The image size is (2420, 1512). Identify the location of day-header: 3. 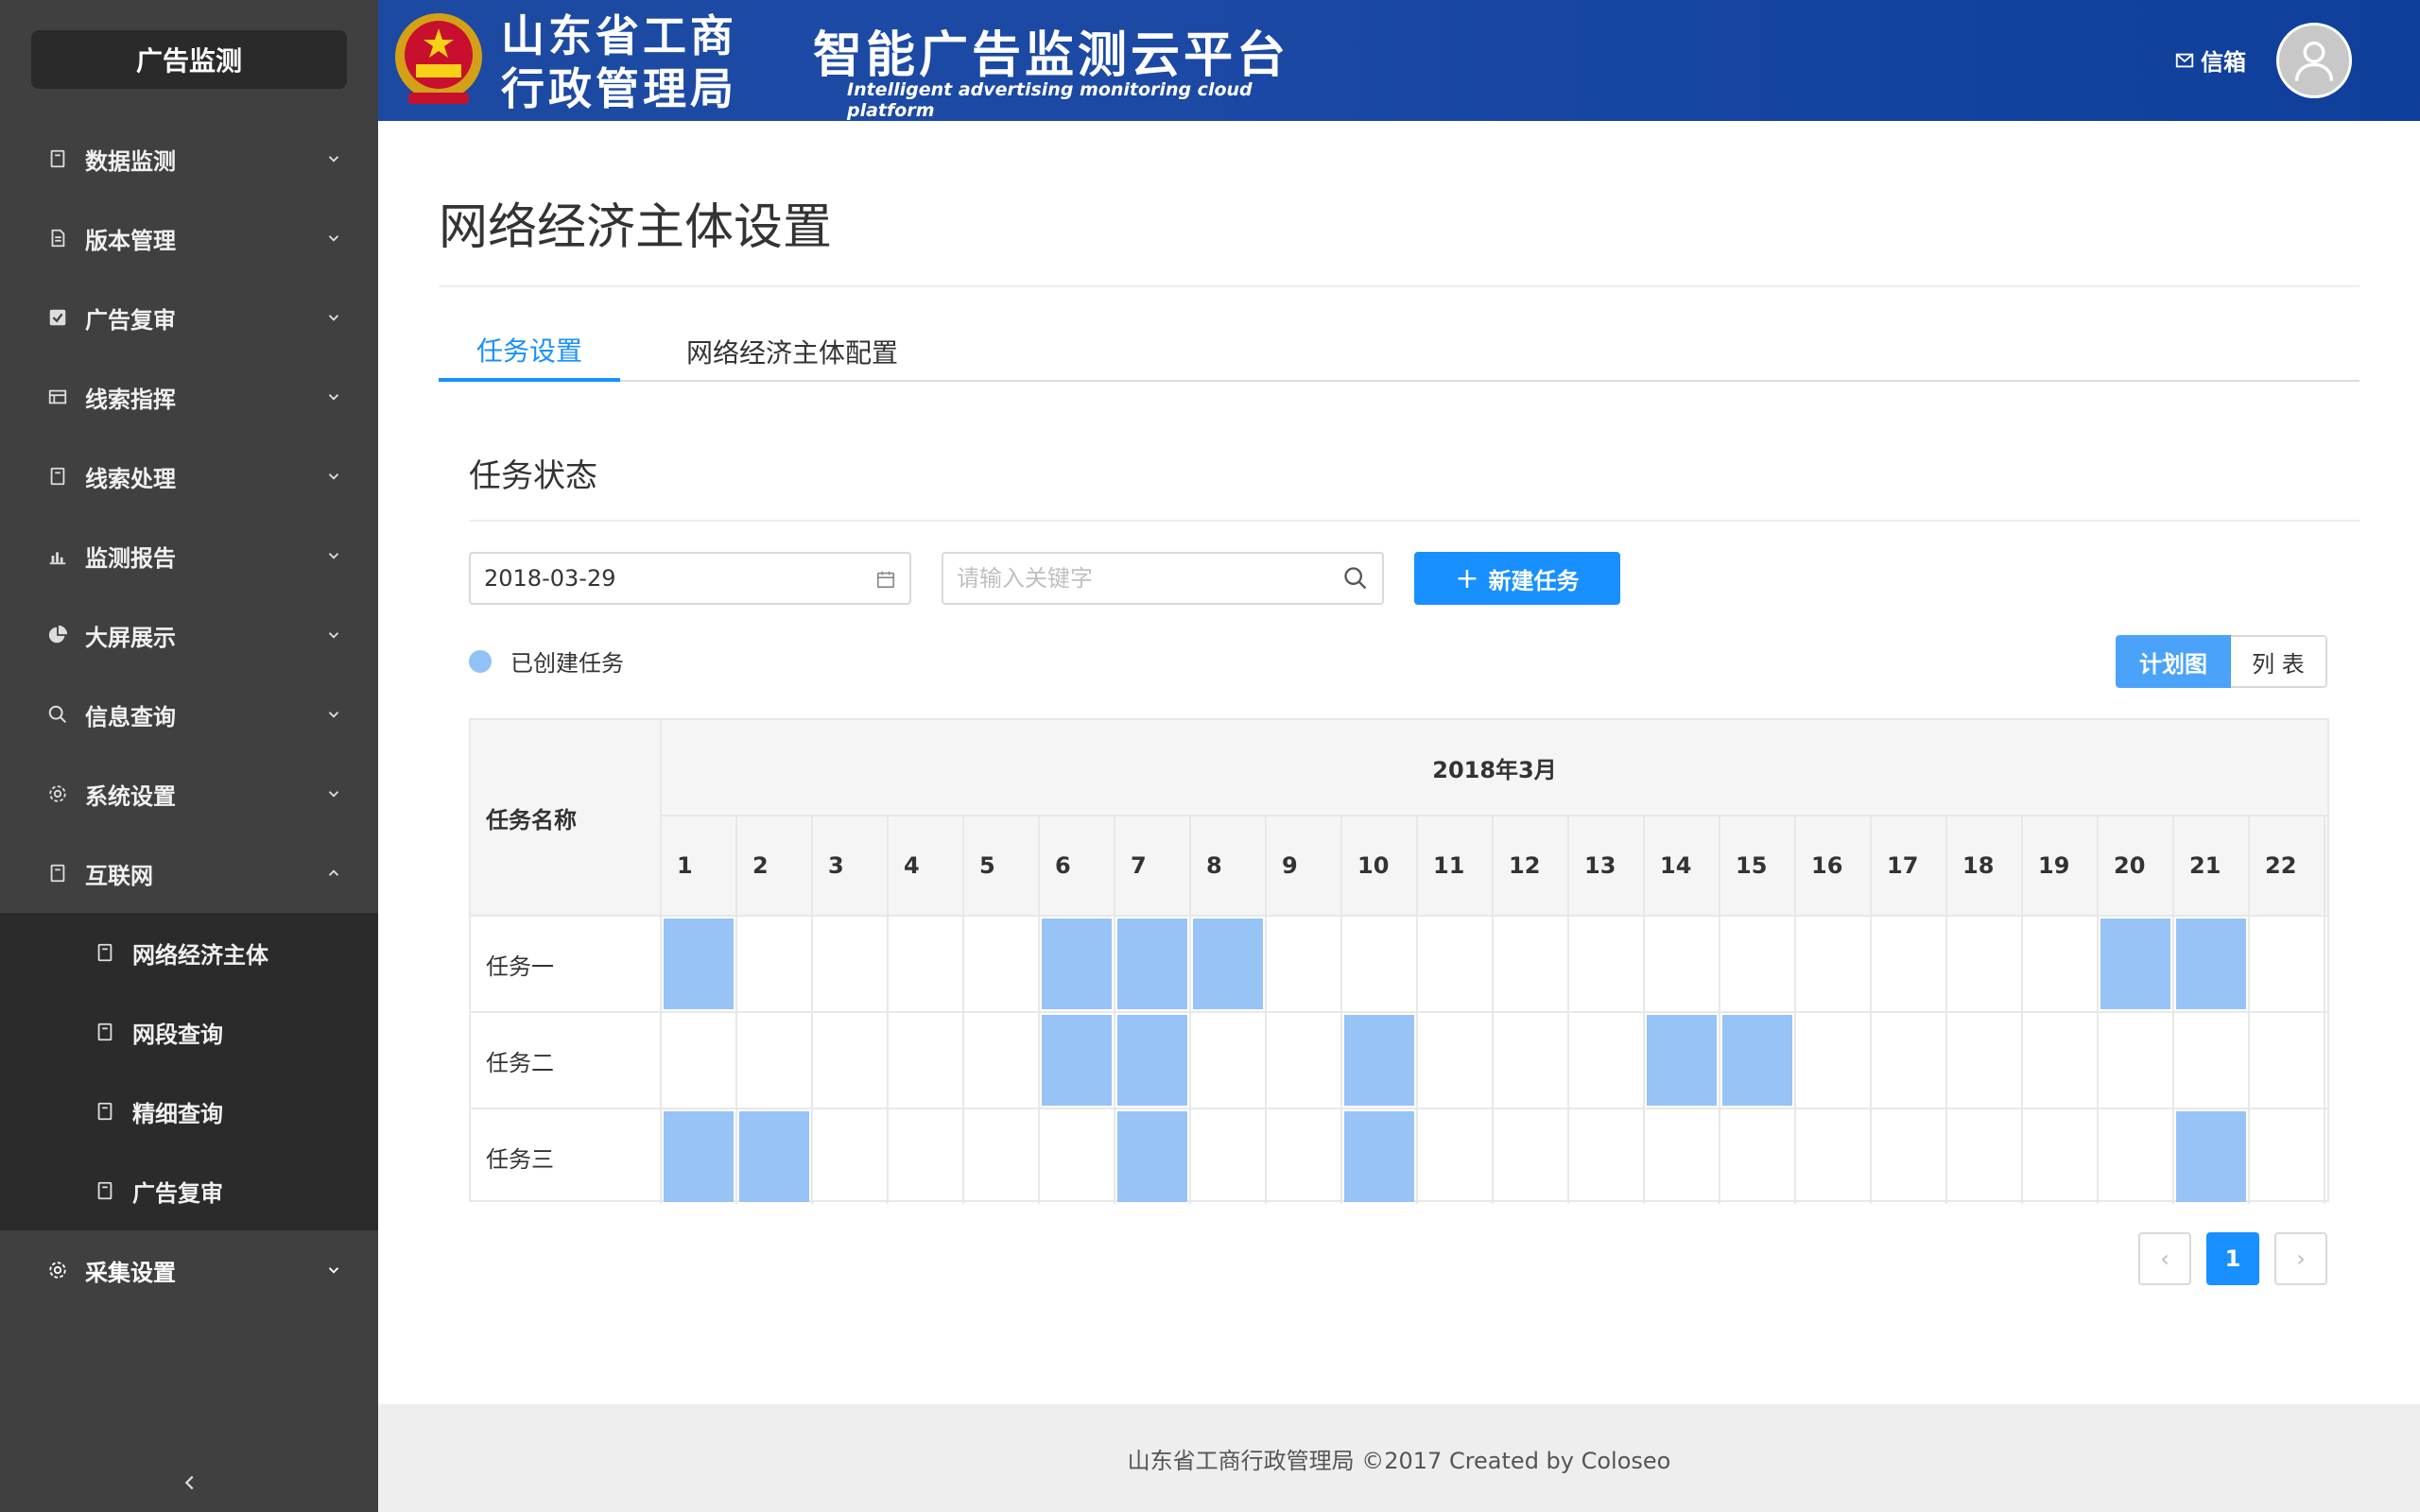
(851, 865).